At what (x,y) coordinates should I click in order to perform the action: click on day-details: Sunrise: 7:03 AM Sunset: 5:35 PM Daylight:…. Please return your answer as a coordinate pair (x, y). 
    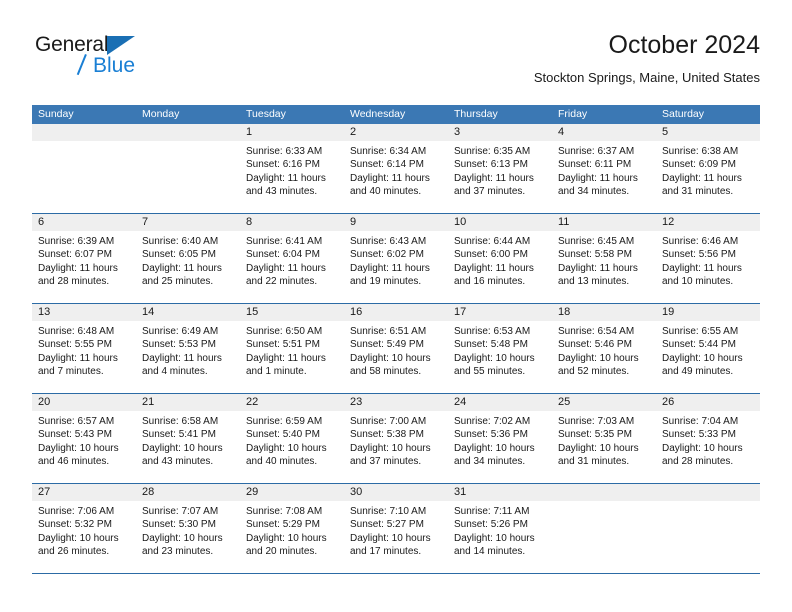
    Looking at the image, I should click on (604, 440).